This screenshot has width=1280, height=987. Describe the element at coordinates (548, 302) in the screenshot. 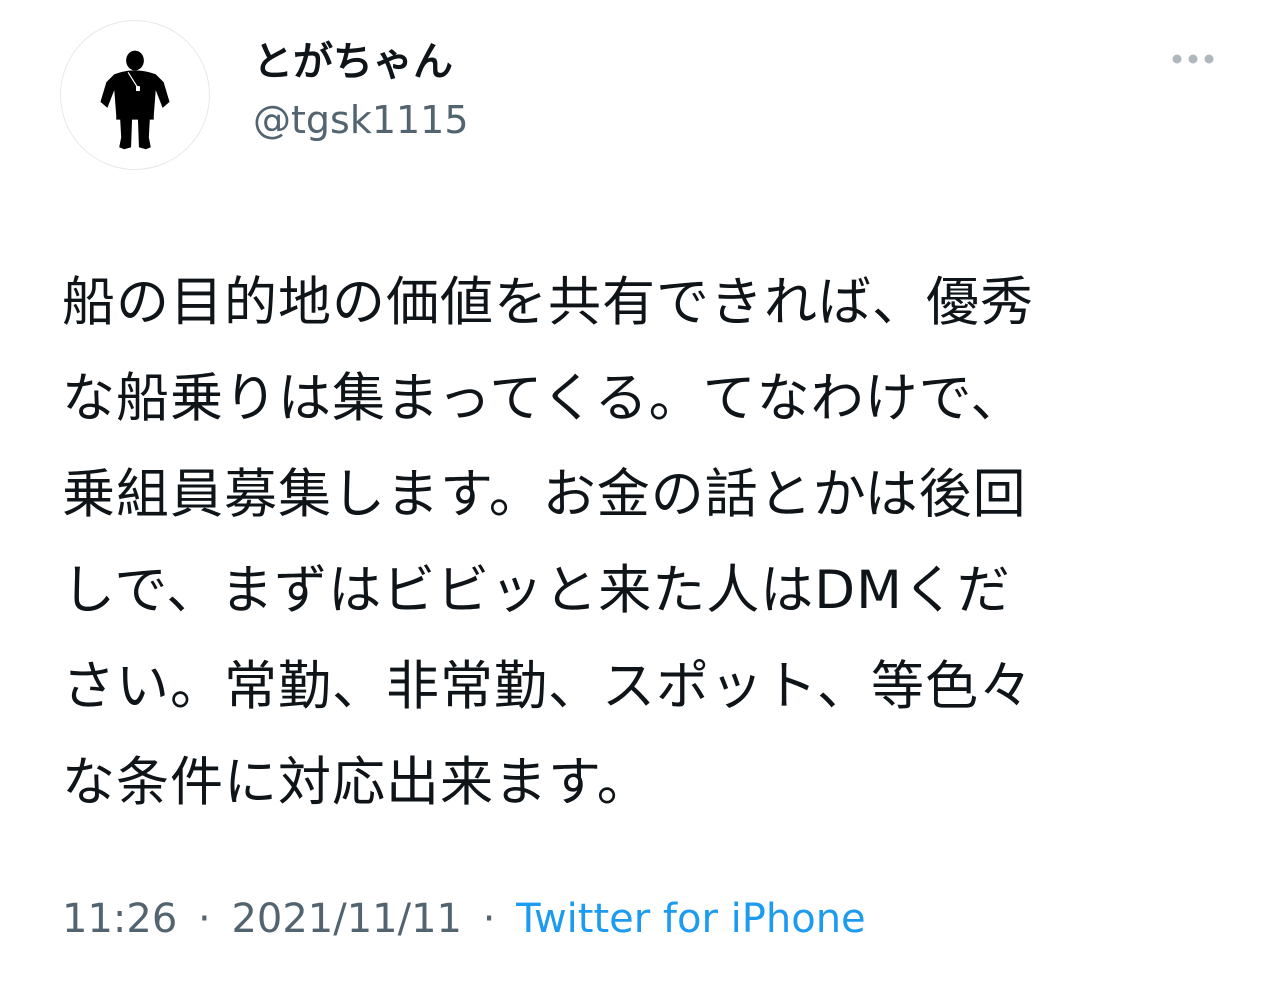

I see `tweet-text-line: 船の目的地の価値を共有できれば、優秀` at that location.